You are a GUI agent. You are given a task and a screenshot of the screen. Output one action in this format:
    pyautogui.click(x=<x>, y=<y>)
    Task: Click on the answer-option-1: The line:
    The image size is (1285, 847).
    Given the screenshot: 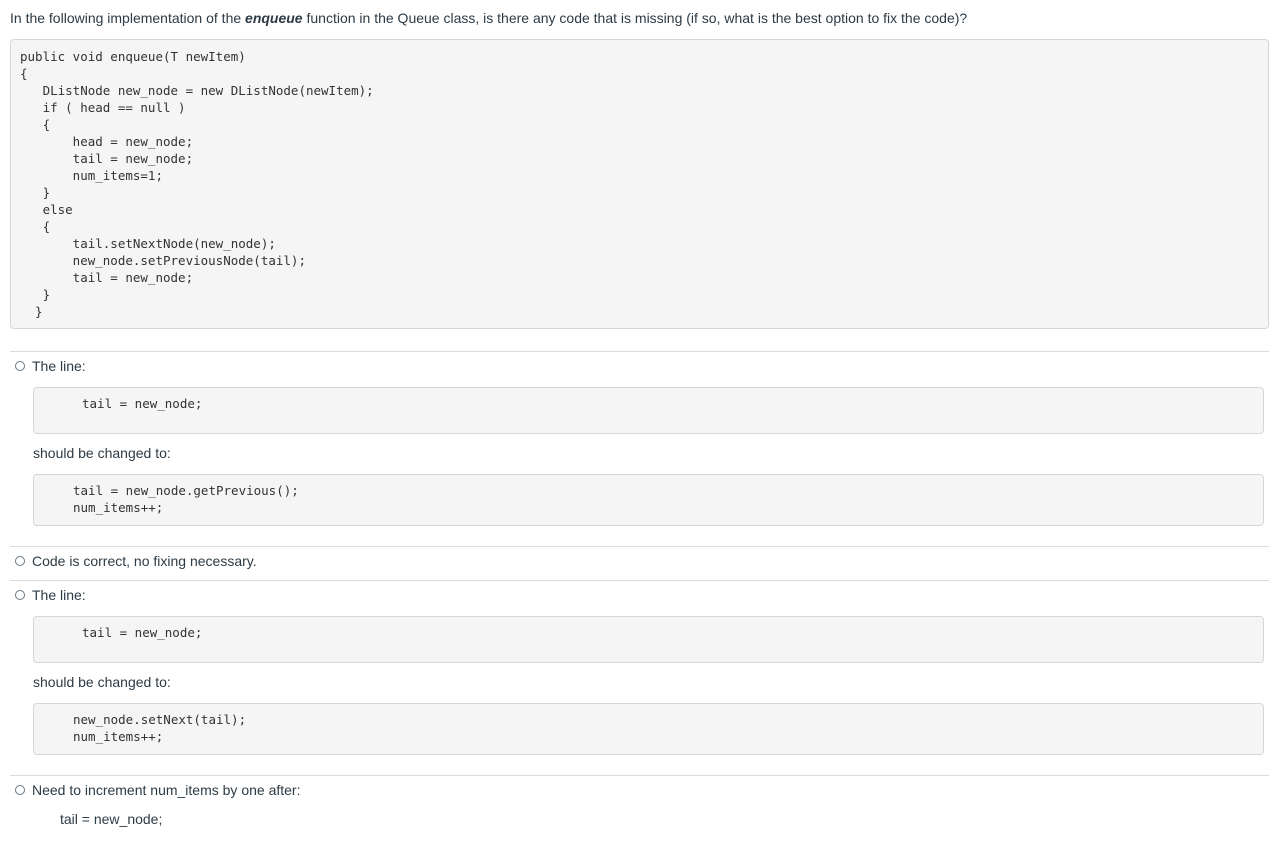 What is the action you would take?
    pyautogui.click(x=50, y=366)
    